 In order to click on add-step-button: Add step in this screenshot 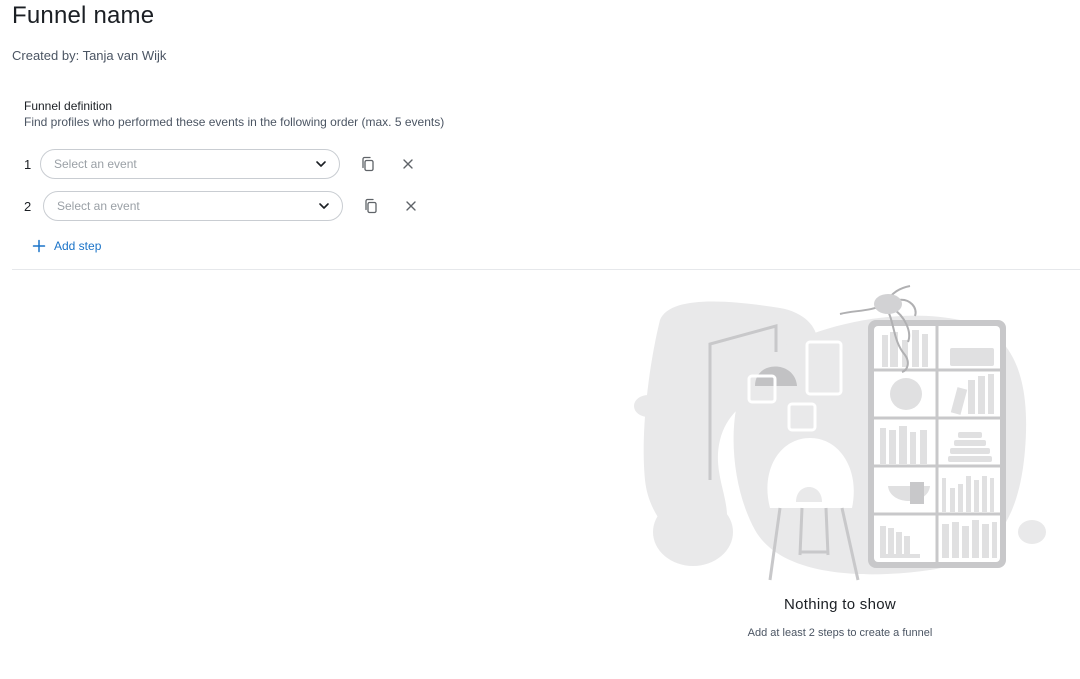, I will do `click(66, 246)`.